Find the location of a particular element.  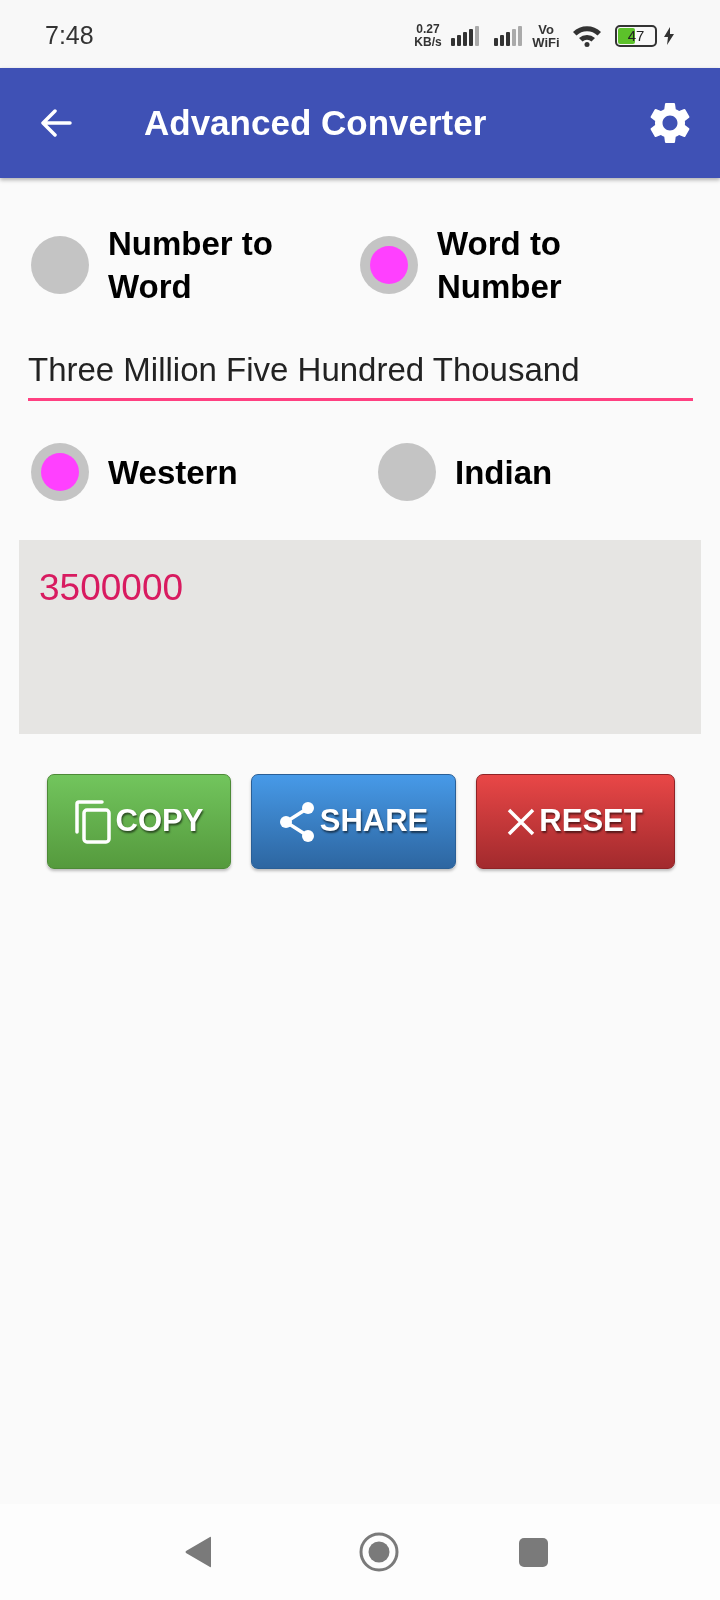

radio-label: Indian is located at coordinates (504, 472).